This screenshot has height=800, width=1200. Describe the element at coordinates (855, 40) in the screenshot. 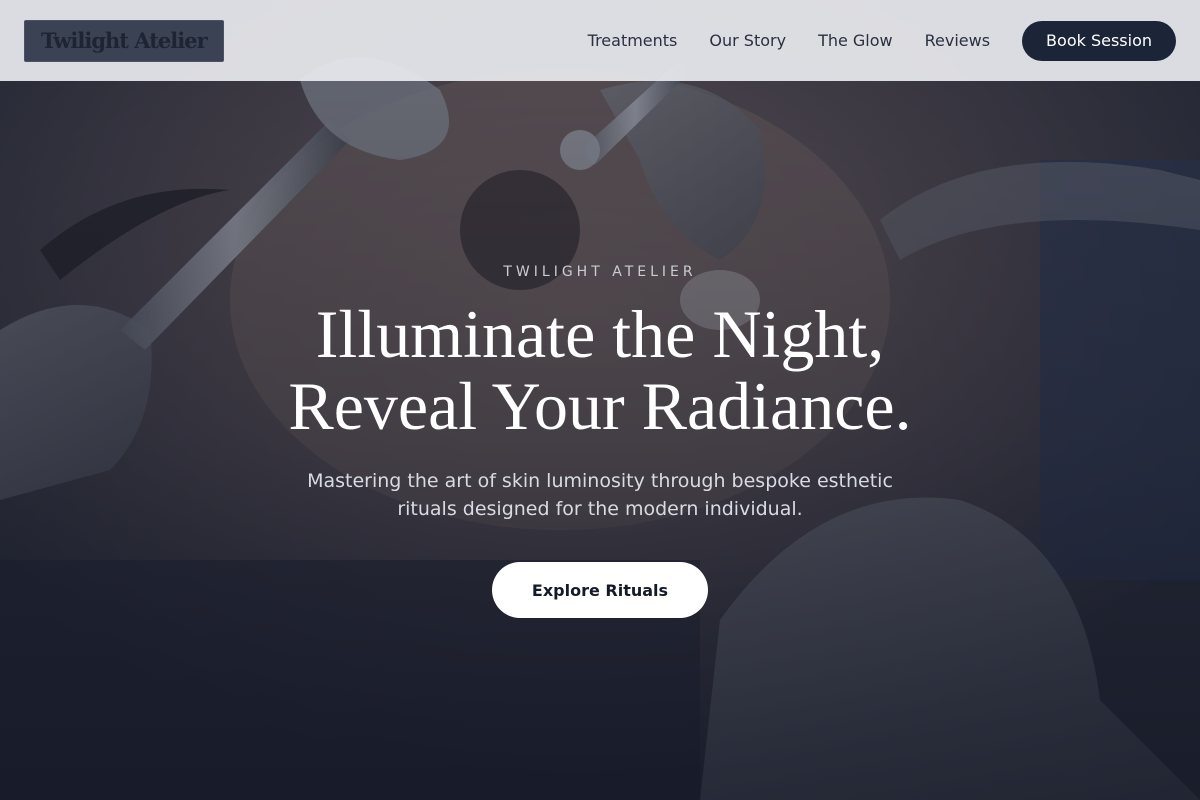

I see `nav-link-the-glow: The Glow` at that location.